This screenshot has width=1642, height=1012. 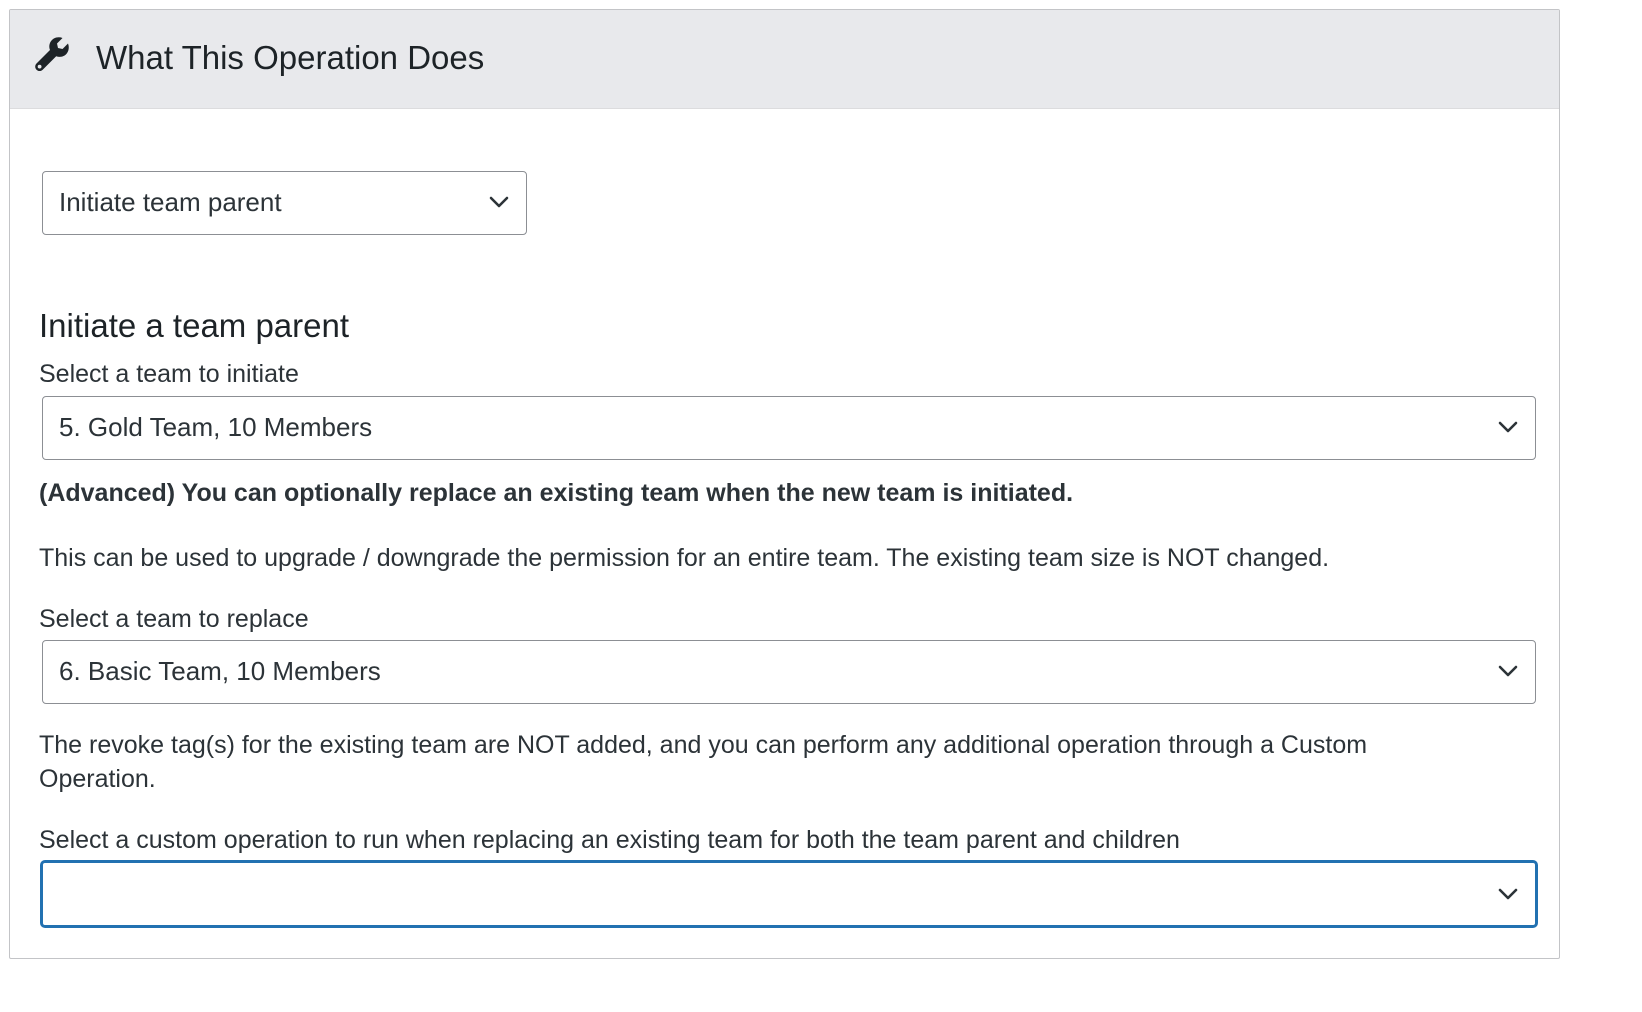 I want to click on initiate-team-select: 5. Gold Team, 10 Members, so click(x=789, y=428).